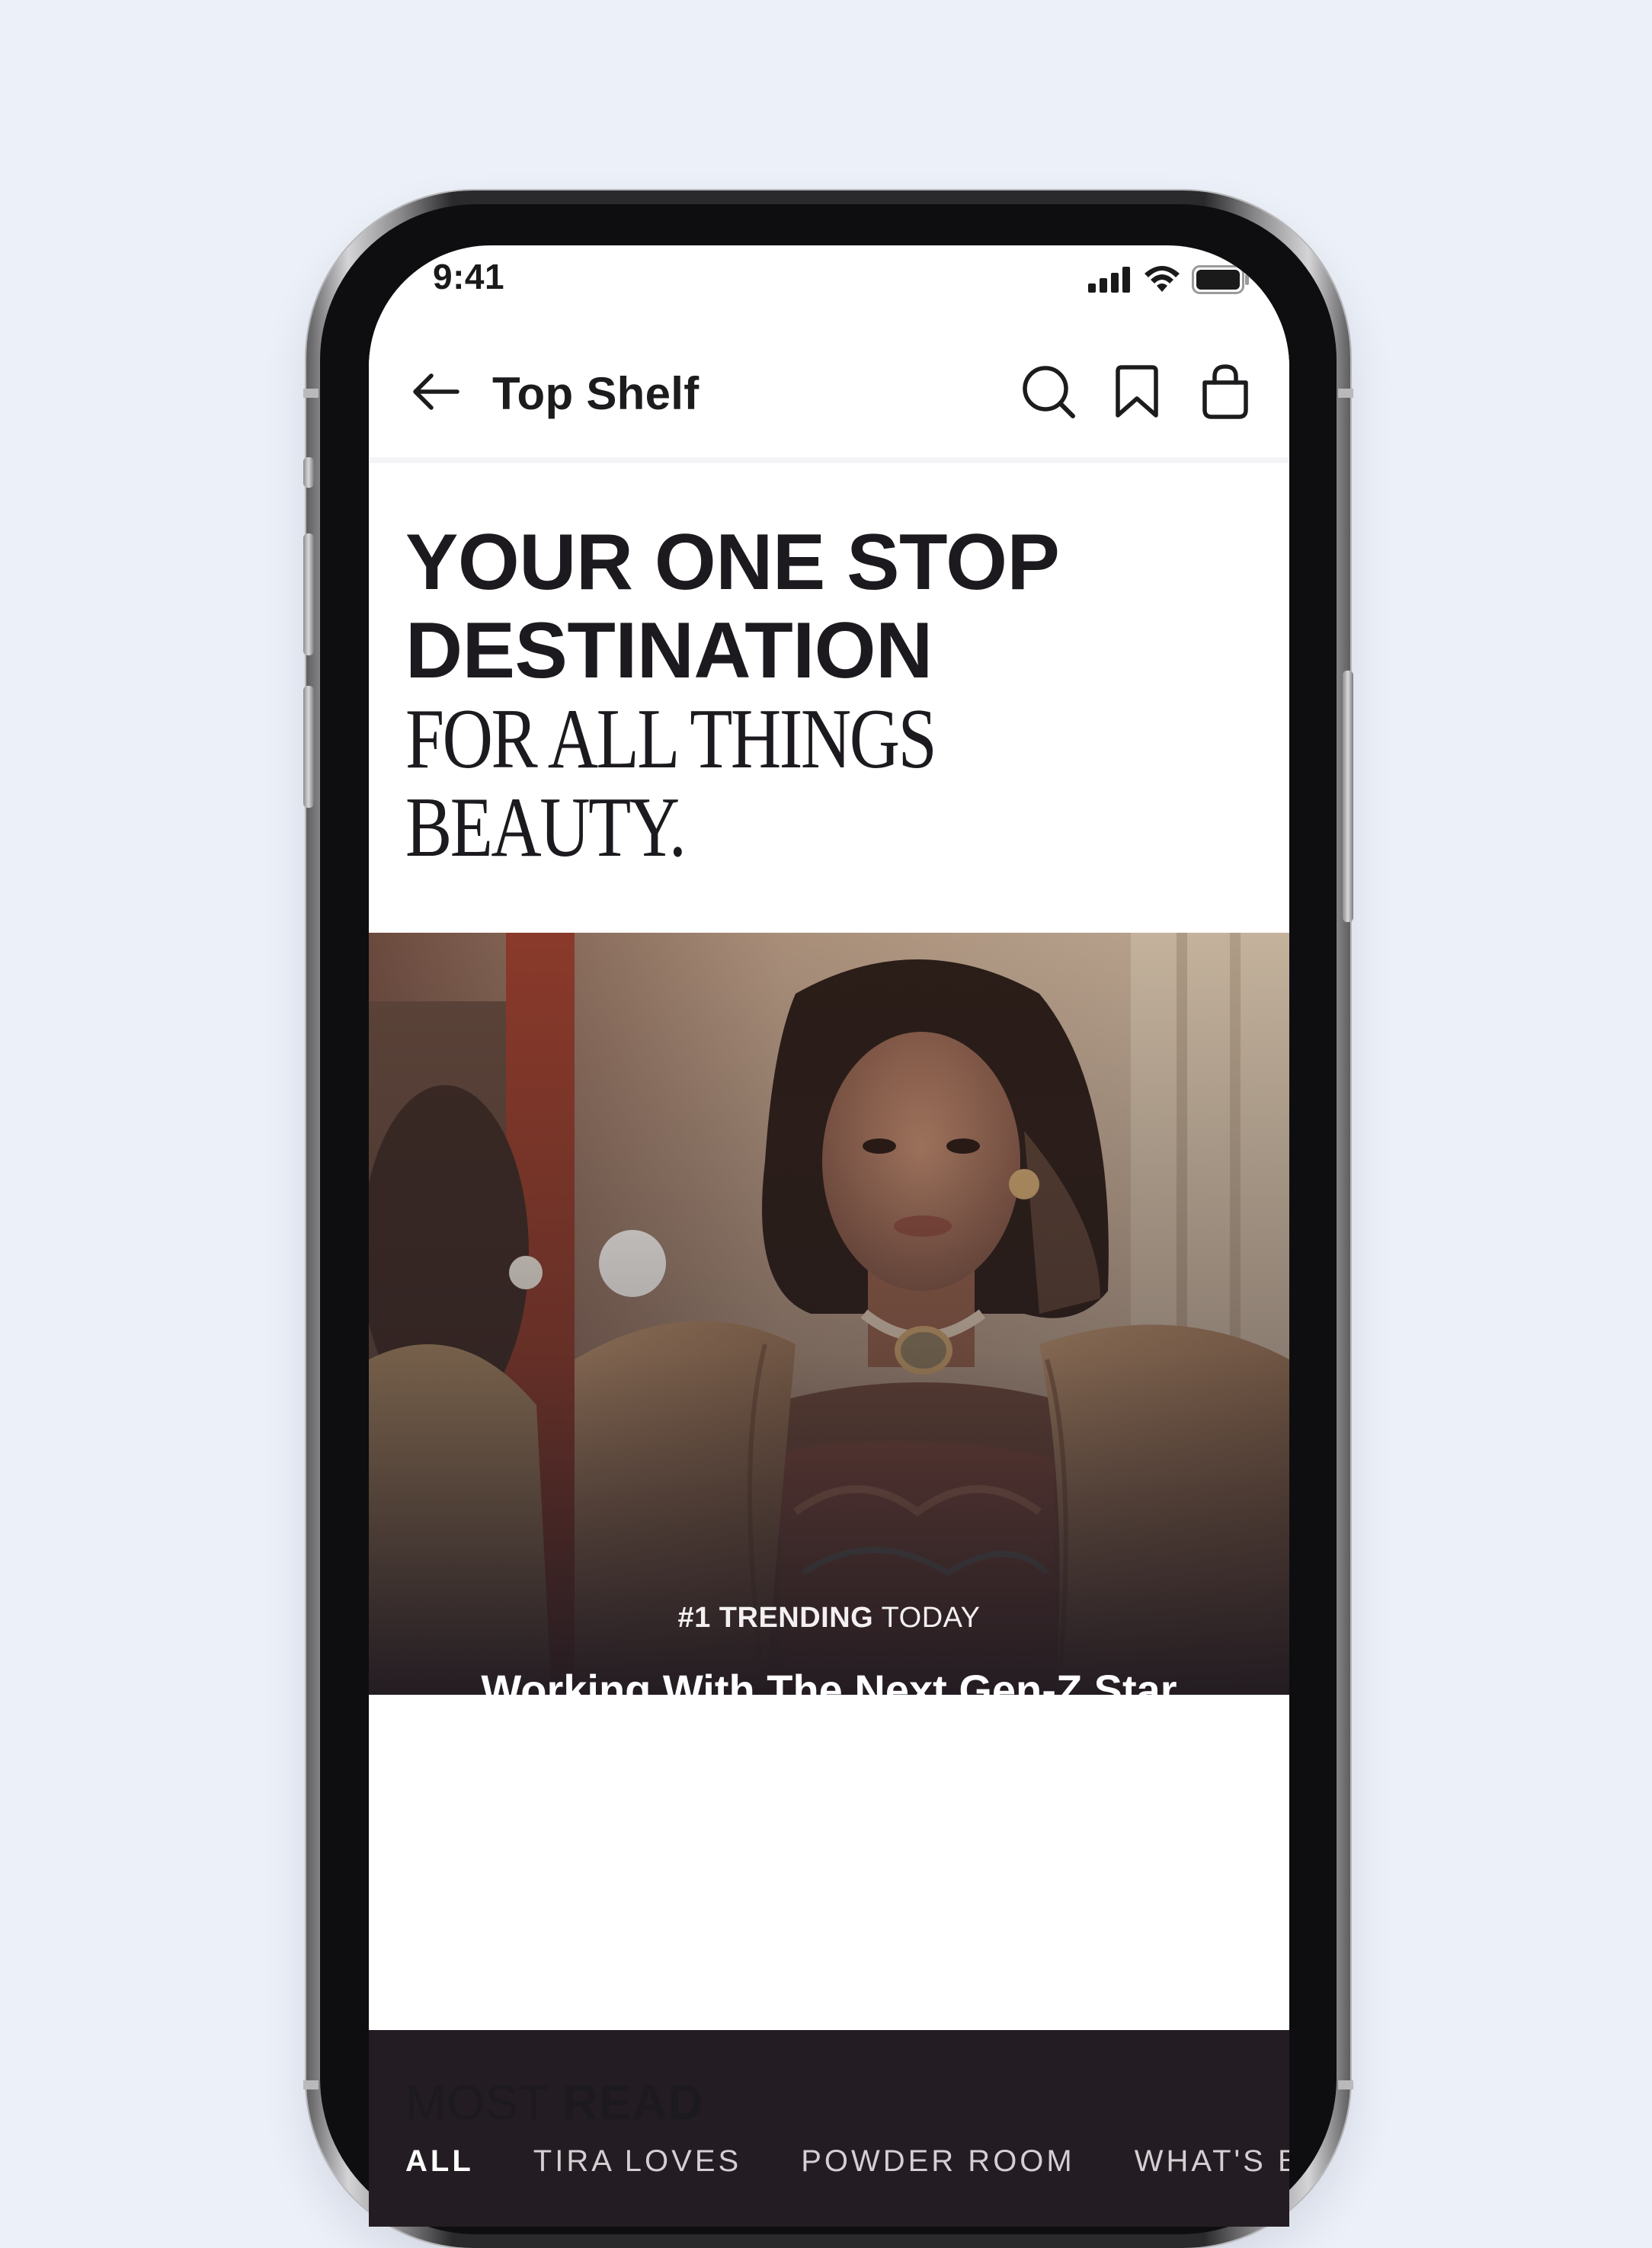 This screenshot has height=2248, width=1652. I want to click on status-icons, so click(1169, 281).